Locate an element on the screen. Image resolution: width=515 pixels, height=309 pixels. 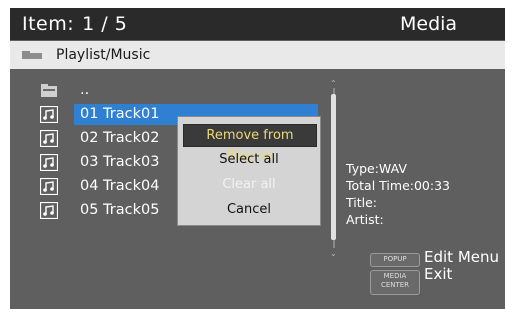
remove-from-playlist-option: Remove from Playlist is located at coordinates (250, 144).